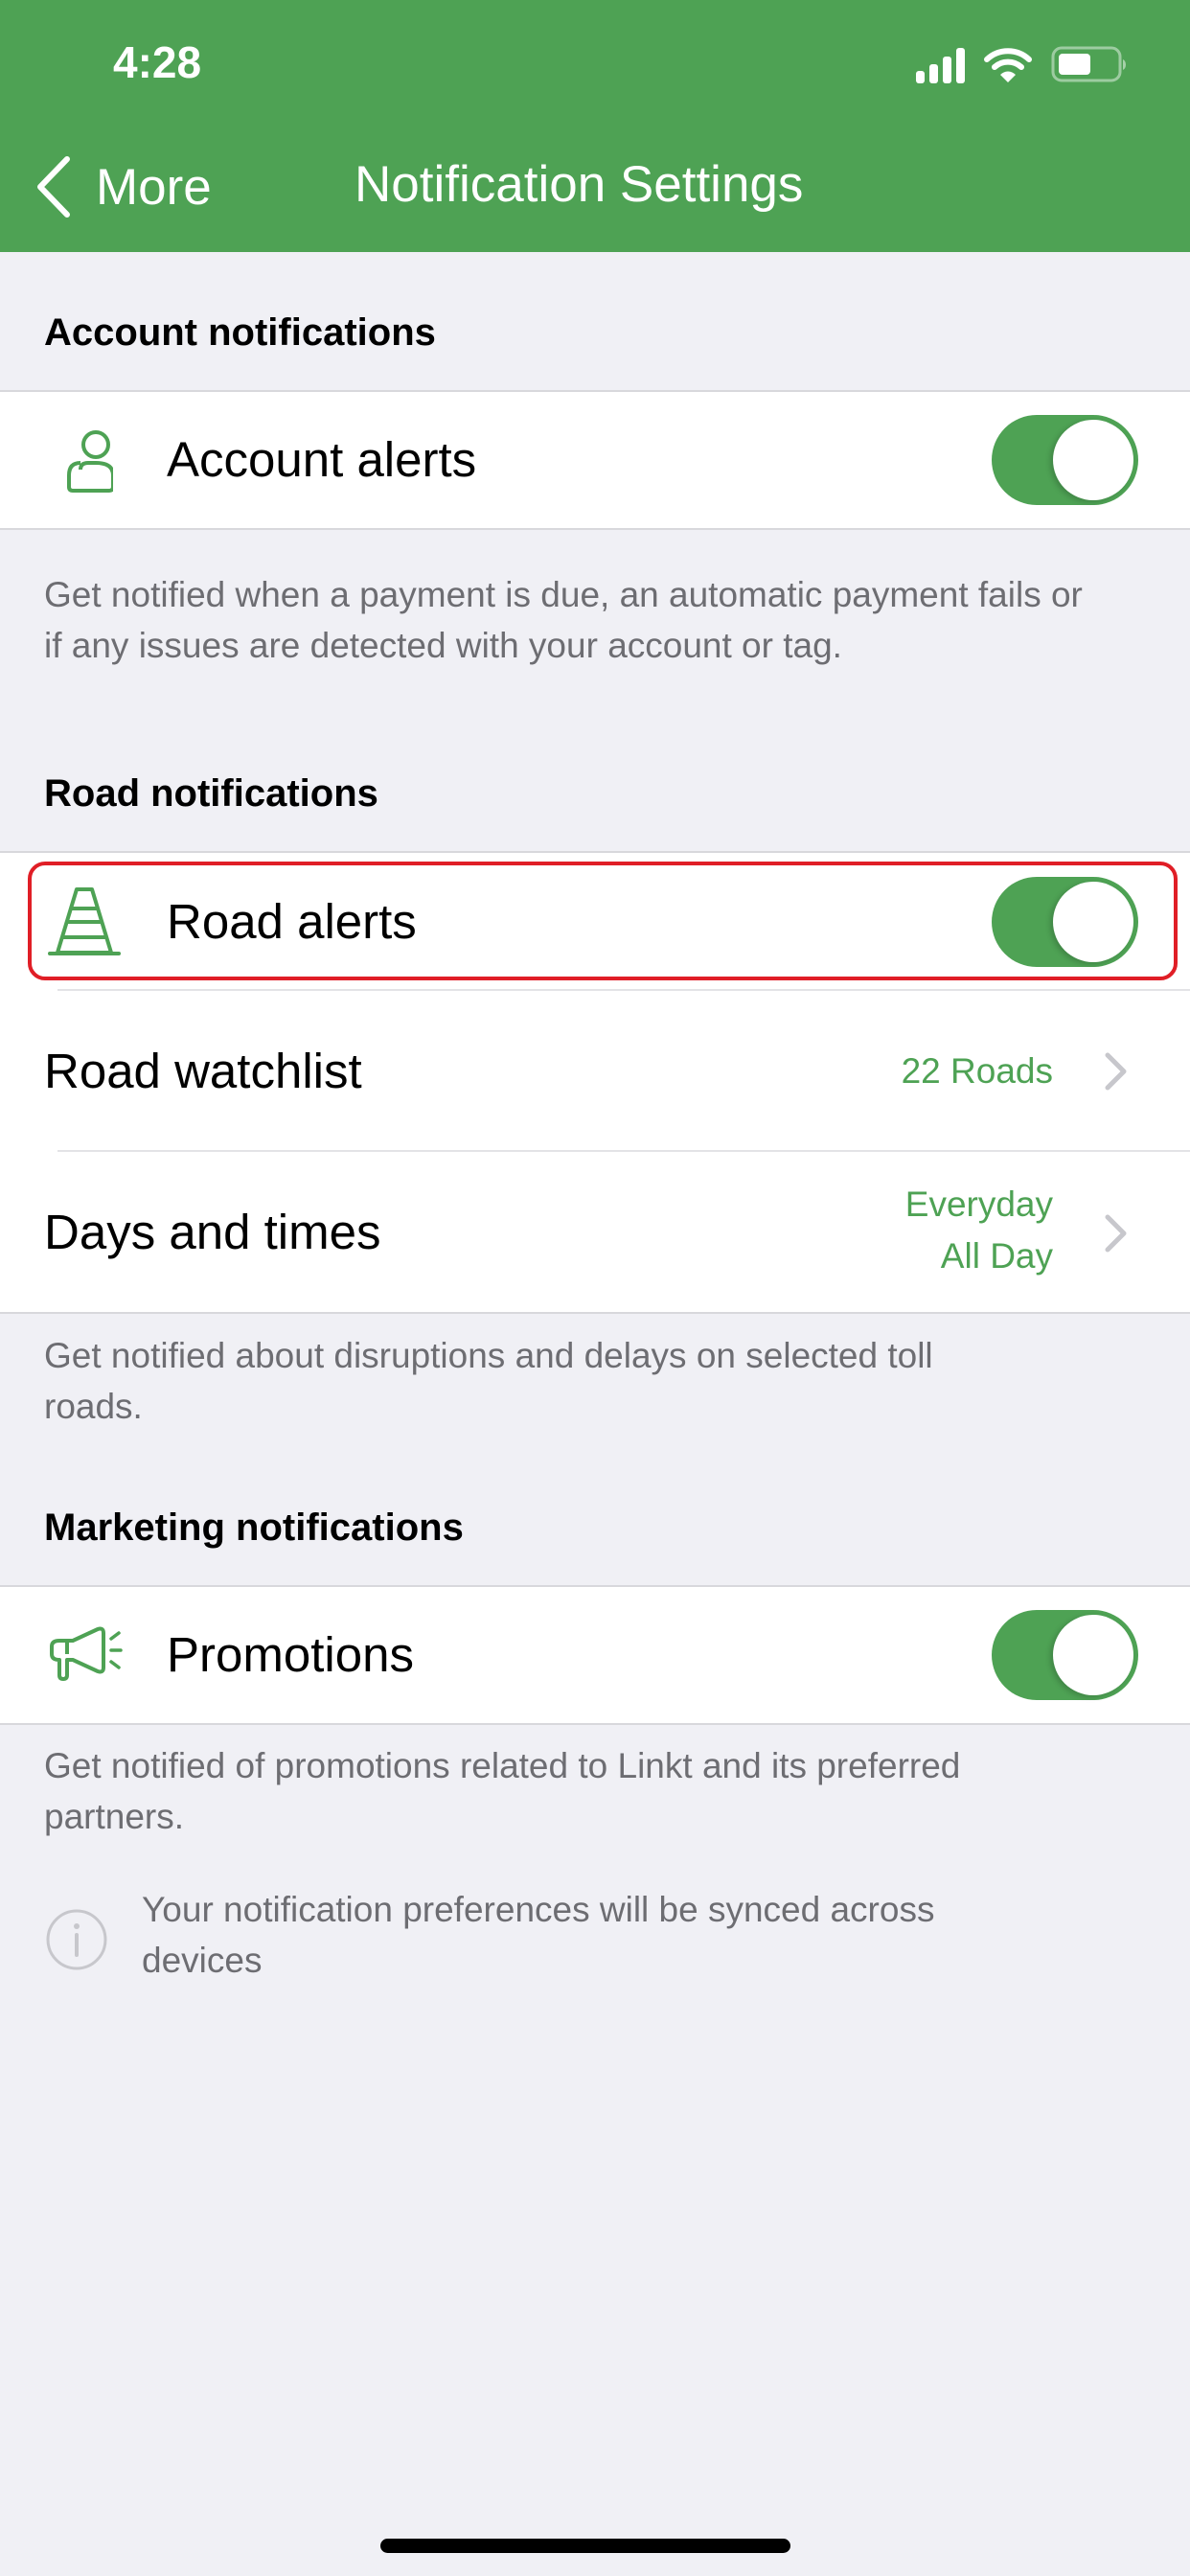  What do you see at coordinates (595, 1232) in the screenshot?
I see `days-and-times-row: Days and times Everyday All Day` at bounding box center [595, 1232].